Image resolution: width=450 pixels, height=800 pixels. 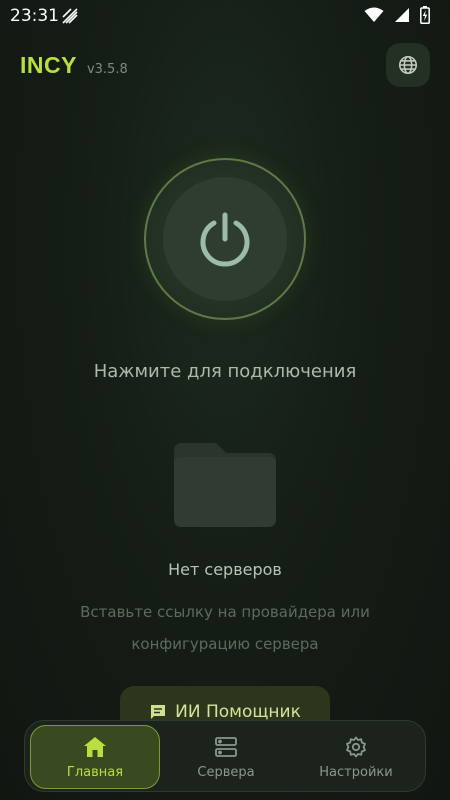 What do you see at coordinates (226, 772) in the screenshot?
I see `nav-label: Сервера` at bounding box center [226, 772].